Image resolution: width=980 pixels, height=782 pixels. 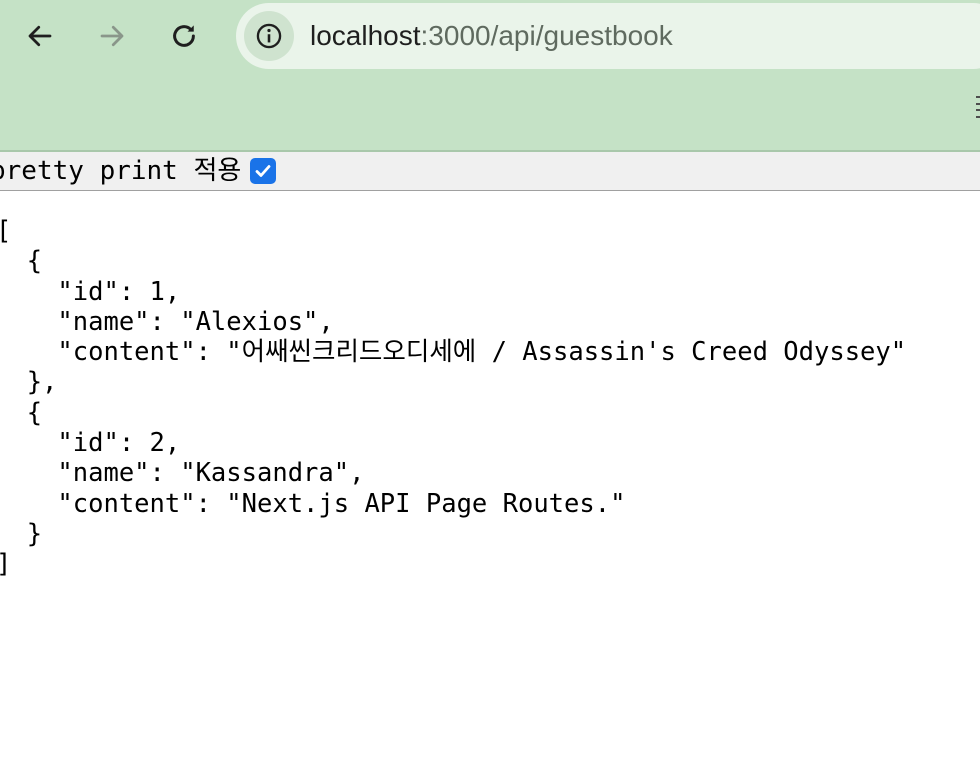 I want to click on arrow-left-icon, so click(x=40, y=36).